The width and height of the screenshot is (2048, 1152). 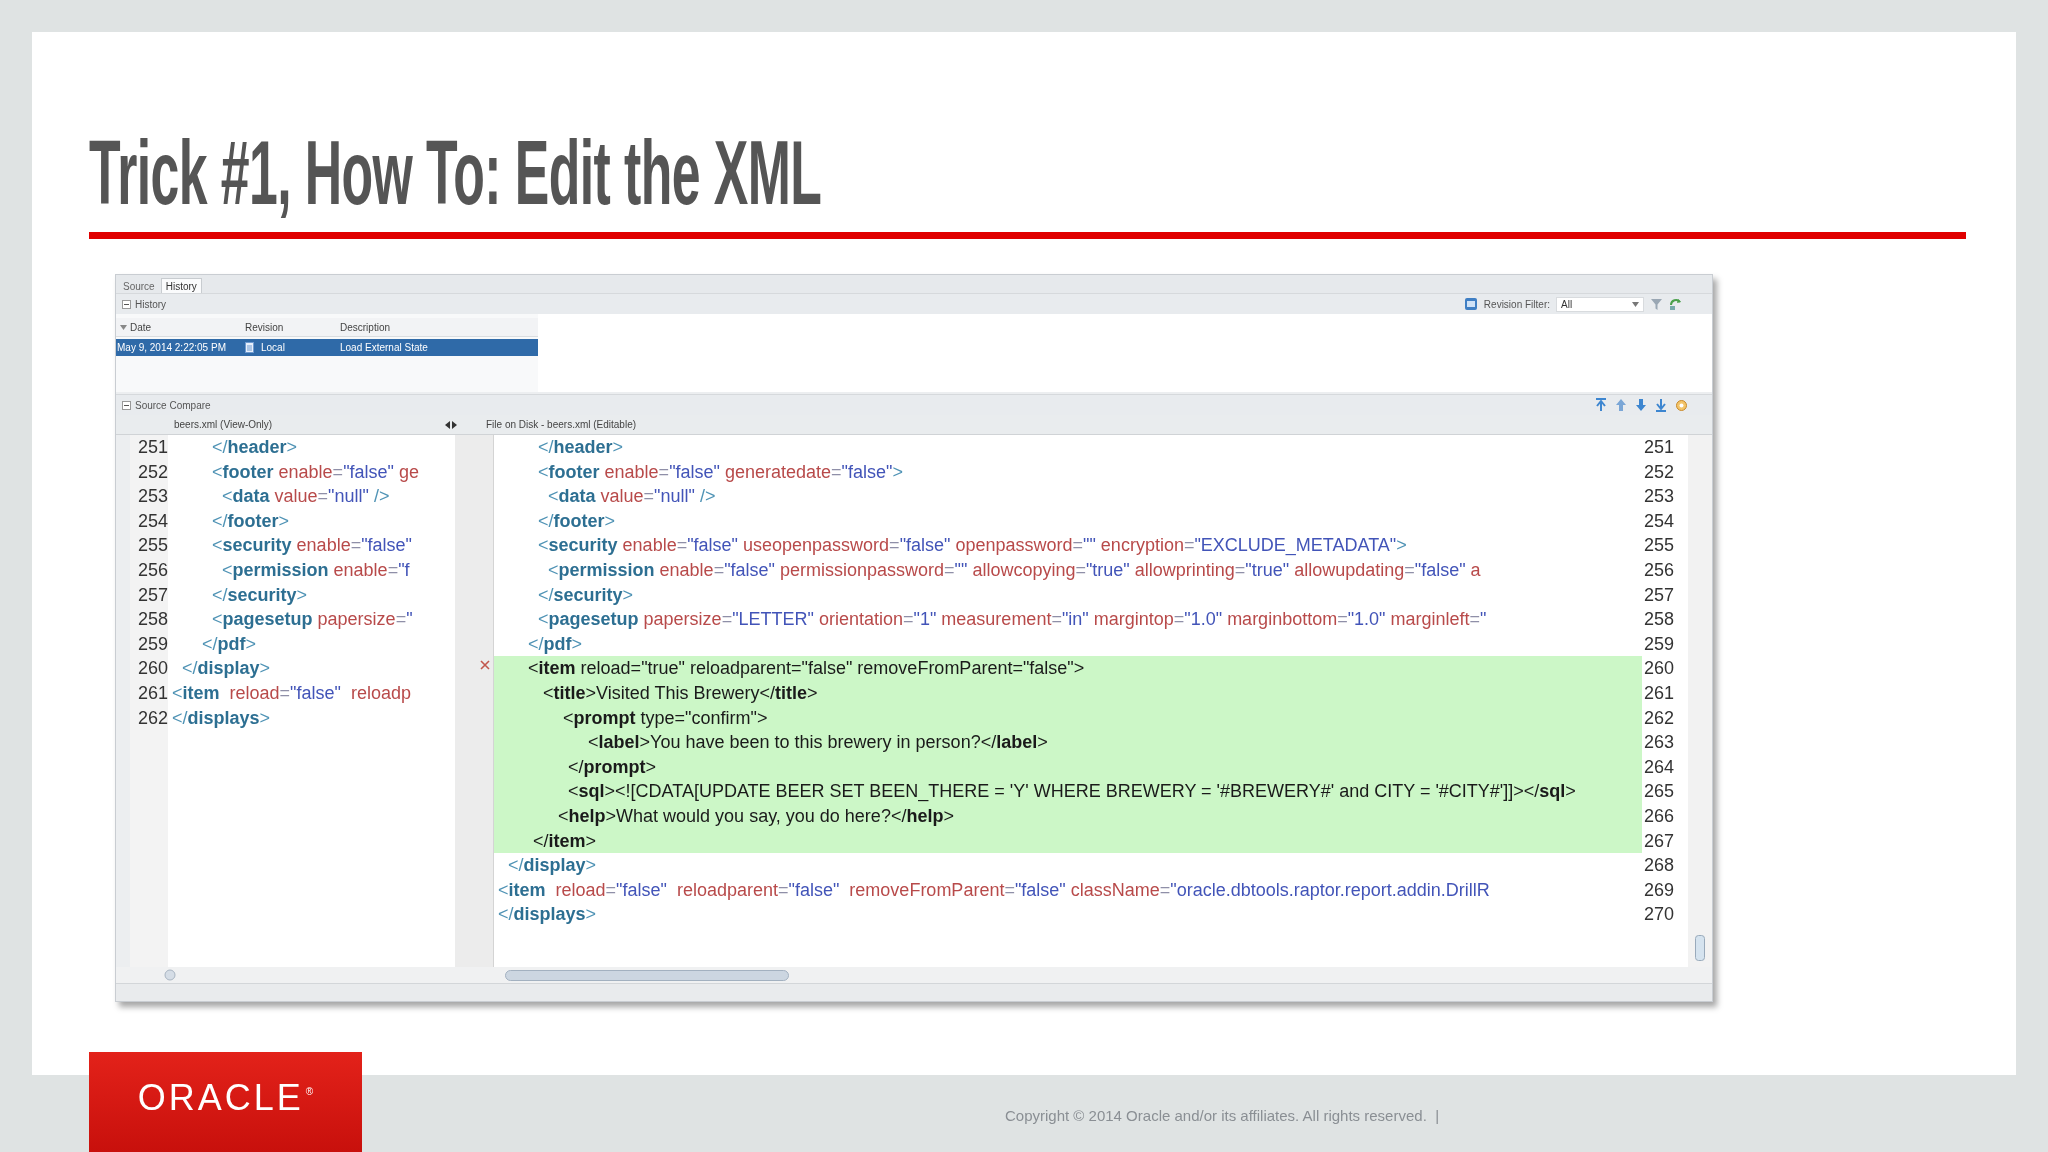 I want to click on line-number: 257, so click(x=149, y=595).